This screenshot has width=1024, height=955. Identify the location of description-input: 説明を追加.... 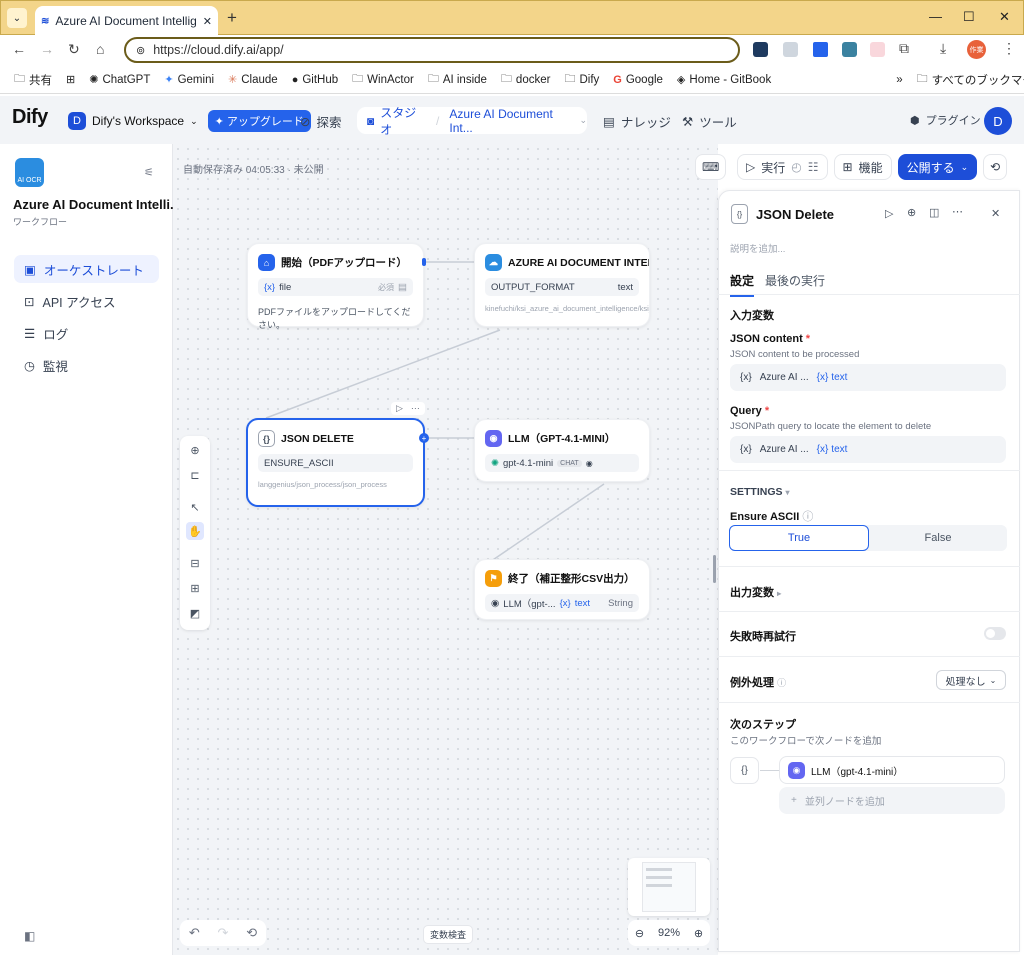
(757, 248).